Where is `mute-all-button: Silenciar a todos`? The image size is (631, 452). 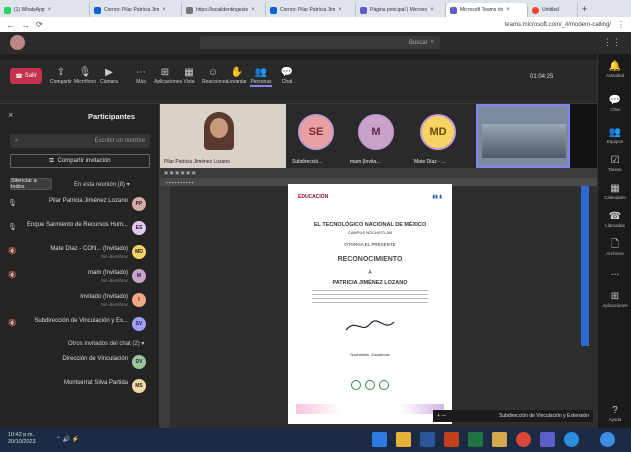 mute-all-button: Silenciar a todos is located at coordinates (31, 184).